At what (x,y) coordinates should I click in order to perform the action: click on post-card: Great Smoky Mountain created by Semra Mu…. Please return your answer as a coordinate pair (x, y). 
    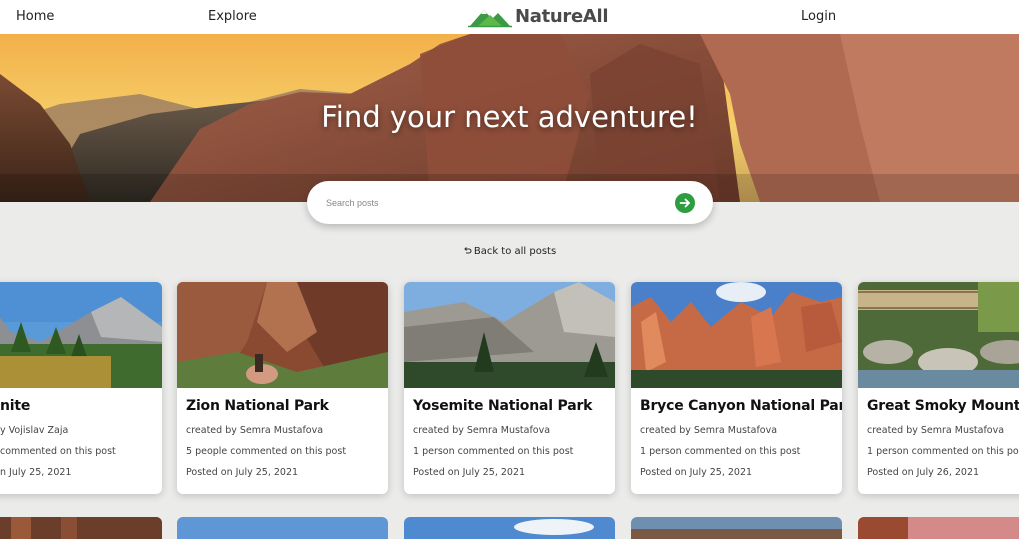
    Looking at the image, I should click on (938, 388).